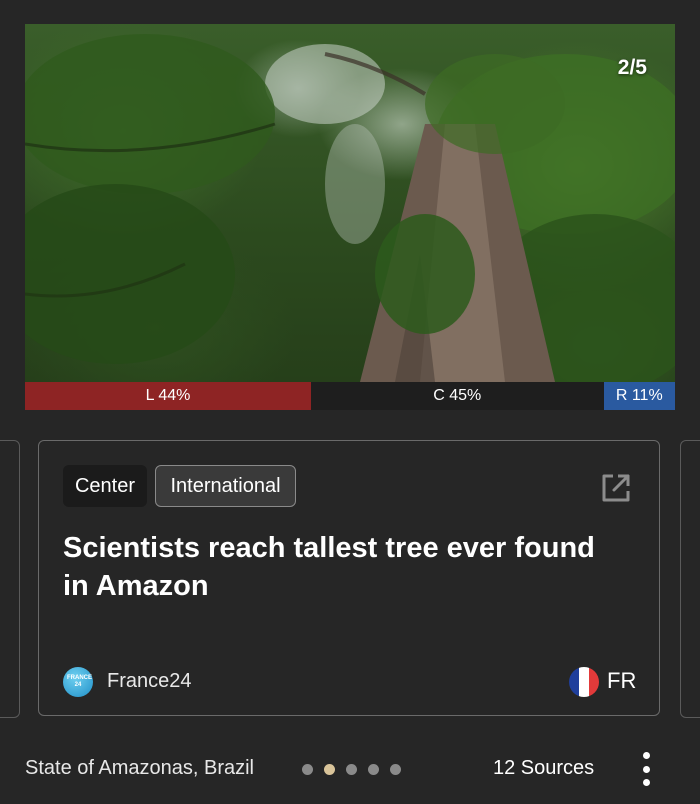 The height and width of the screenshot is (804, 700). What do you see at coordinates (140, 768) in the screenshot?
I see `story-location: State of Amazonas, Brazil` at bounding box center [140, 768].